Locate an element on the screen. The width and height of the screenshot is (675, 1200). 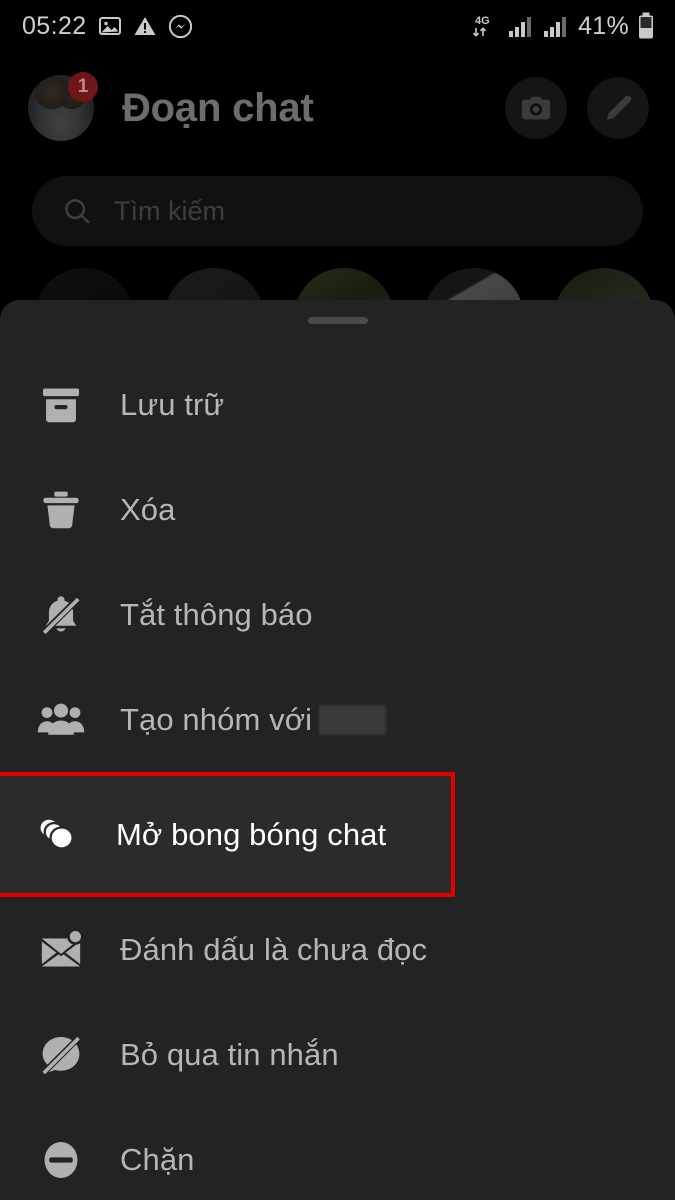
block-icon is located at coordinates (61, 1160).